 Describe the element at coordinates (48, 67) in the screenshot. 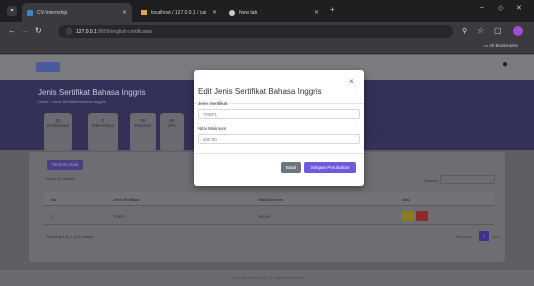

I see `site-logo` at that location.